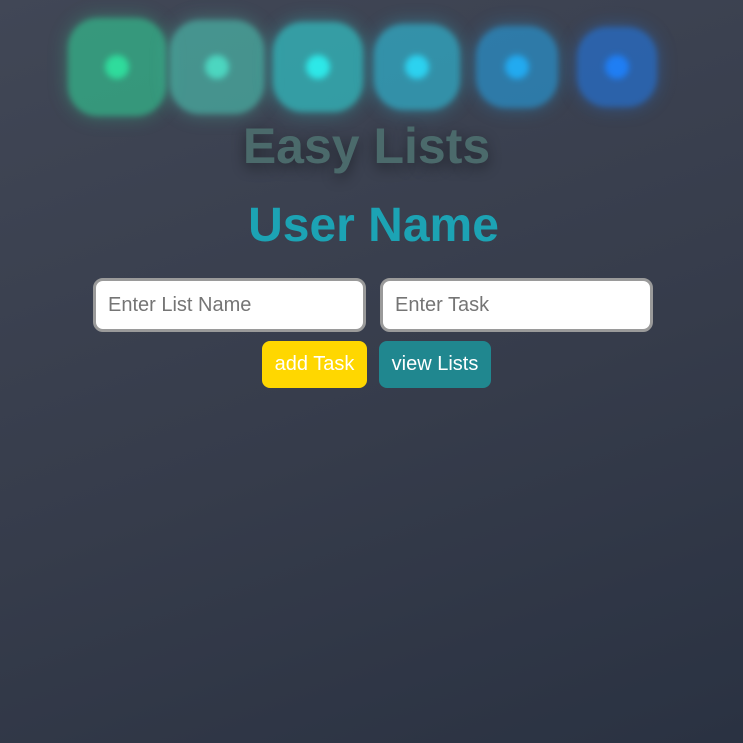  What do you see at coordinates (516, 305) in the screenshot?
I see `task-input` at bounding box center [516, 305].